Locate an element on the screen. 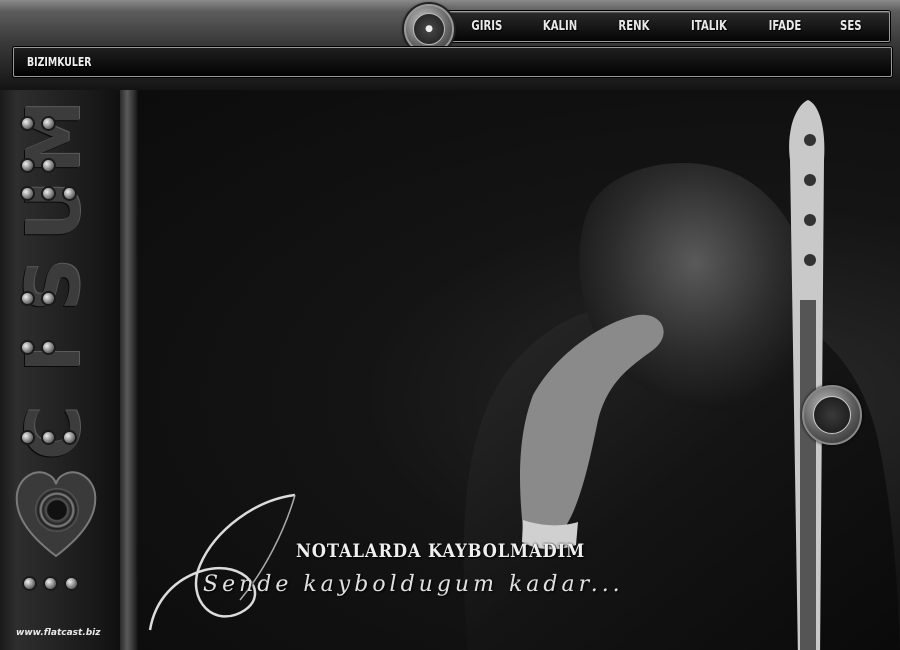 The width and height of the screenshot is (900, 650). banner-title: NOTALARDA KAYBOLMADIM is located at coordinates (441, 551).